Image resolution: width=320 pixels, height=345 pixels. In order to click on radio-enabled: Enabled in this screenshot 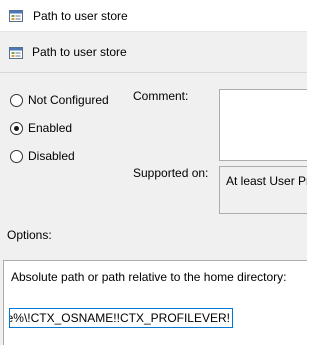, I will do `click(41, 128)`.